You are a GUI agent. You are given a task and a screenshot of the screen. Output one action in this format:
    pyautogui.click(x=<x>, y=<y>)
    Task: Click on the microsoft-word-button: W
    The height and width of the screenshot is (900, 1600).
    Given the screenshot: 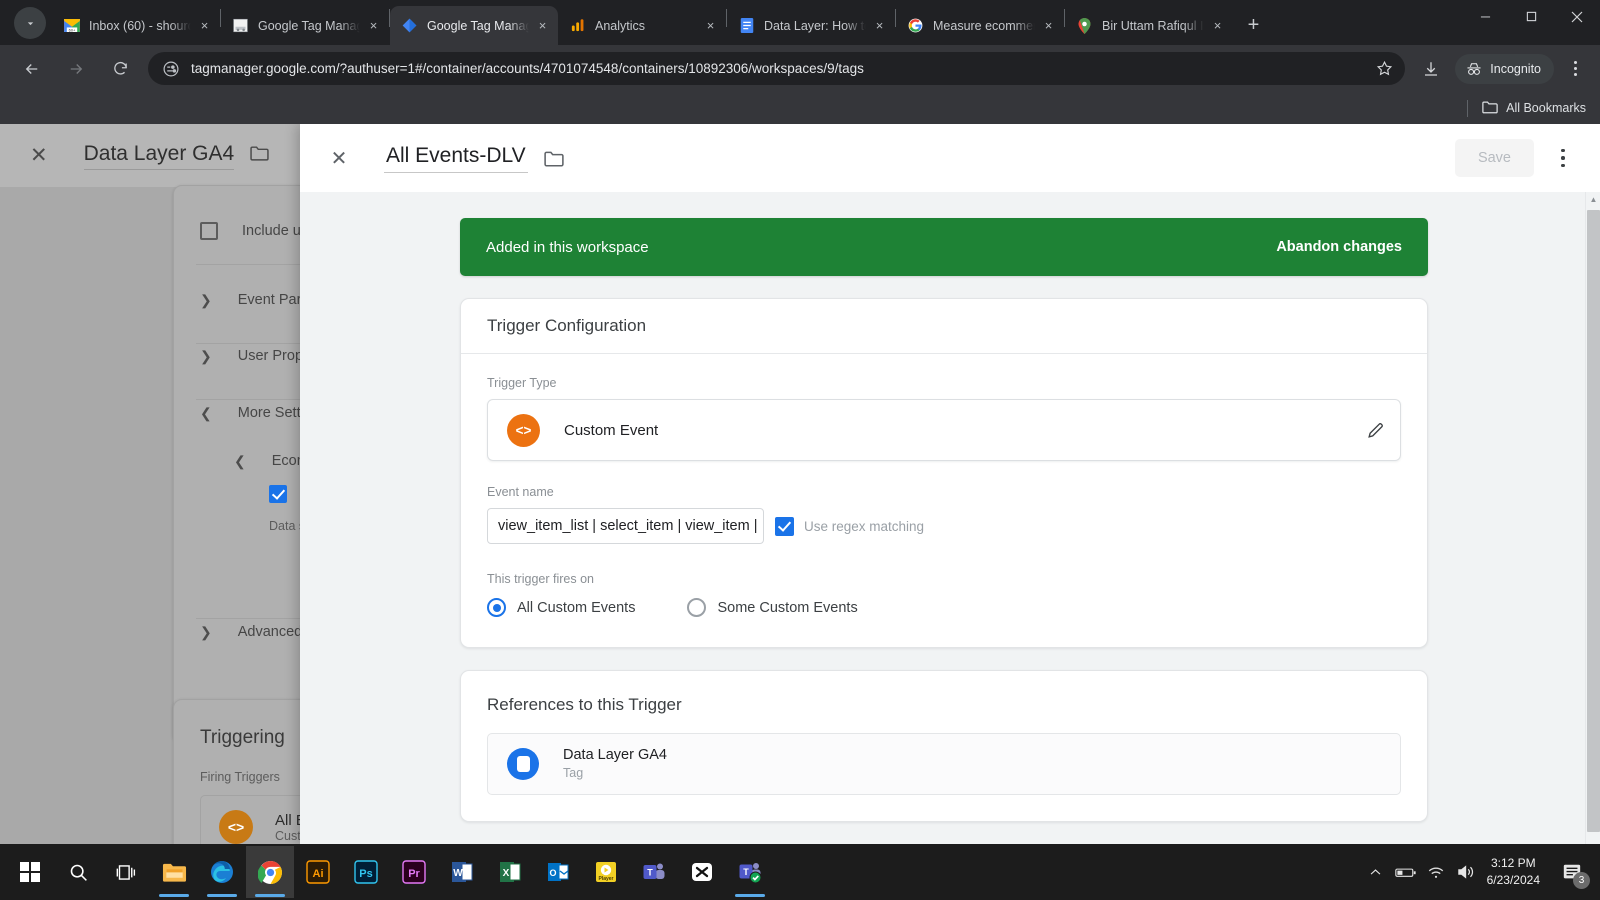 What is the action you would take?
    pyautogui.click(x=462, y=872)
    